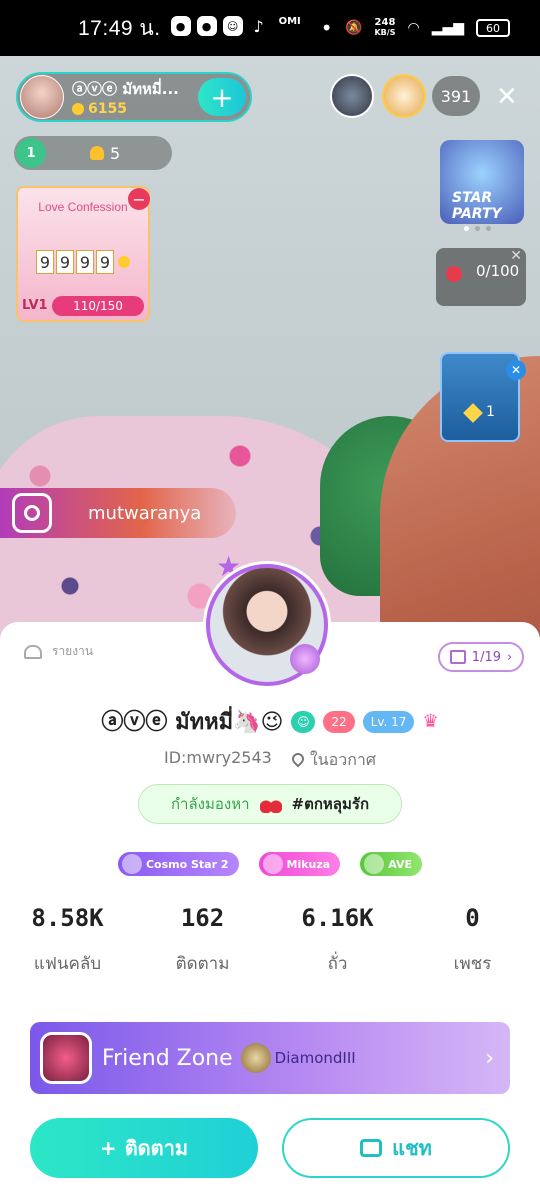  Describe the element at coordinates (305, 659) in the screenshot. I see `microphone-icon` at that location.